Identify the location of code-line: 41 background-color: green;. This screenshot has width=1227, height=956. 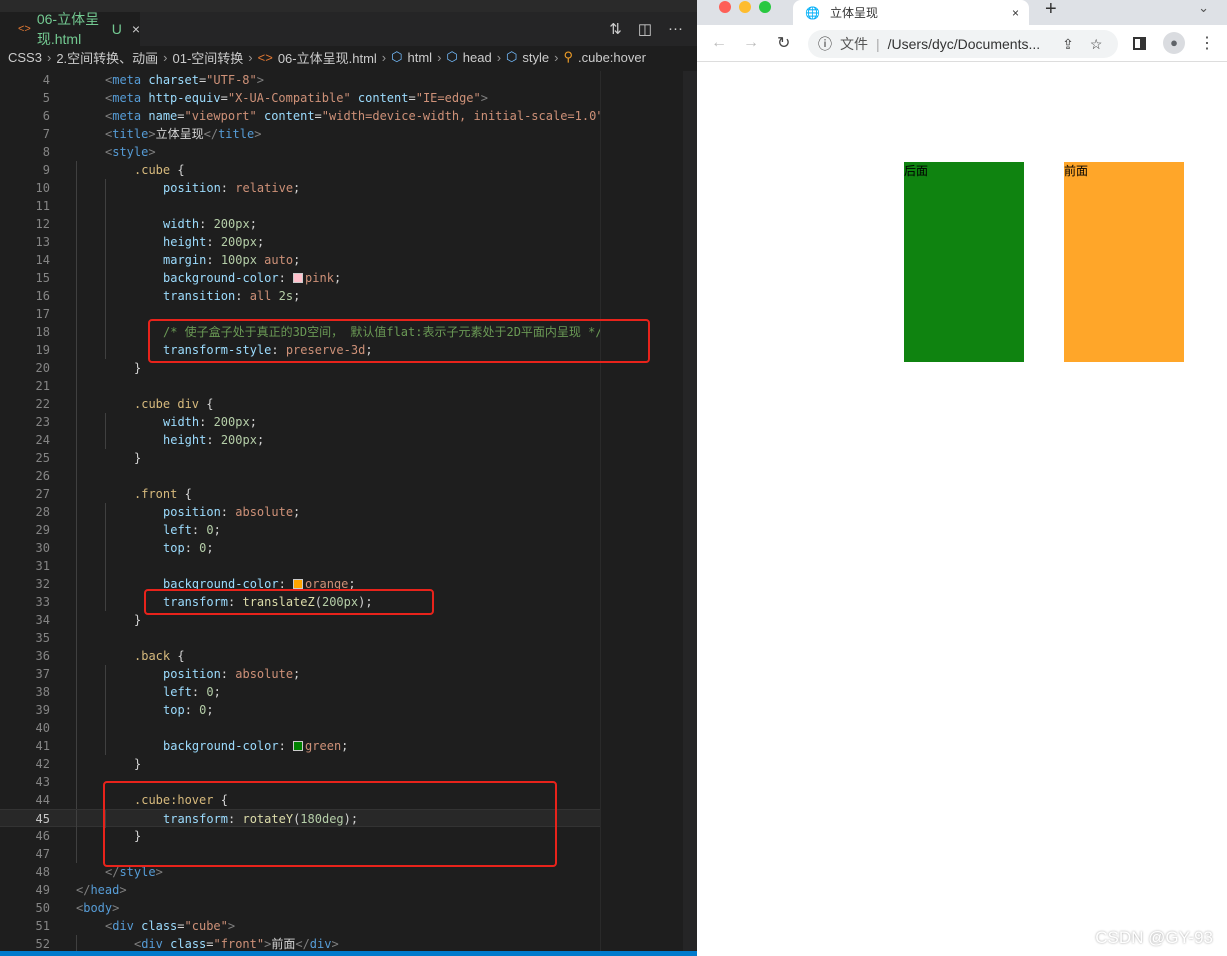
(300, 746).